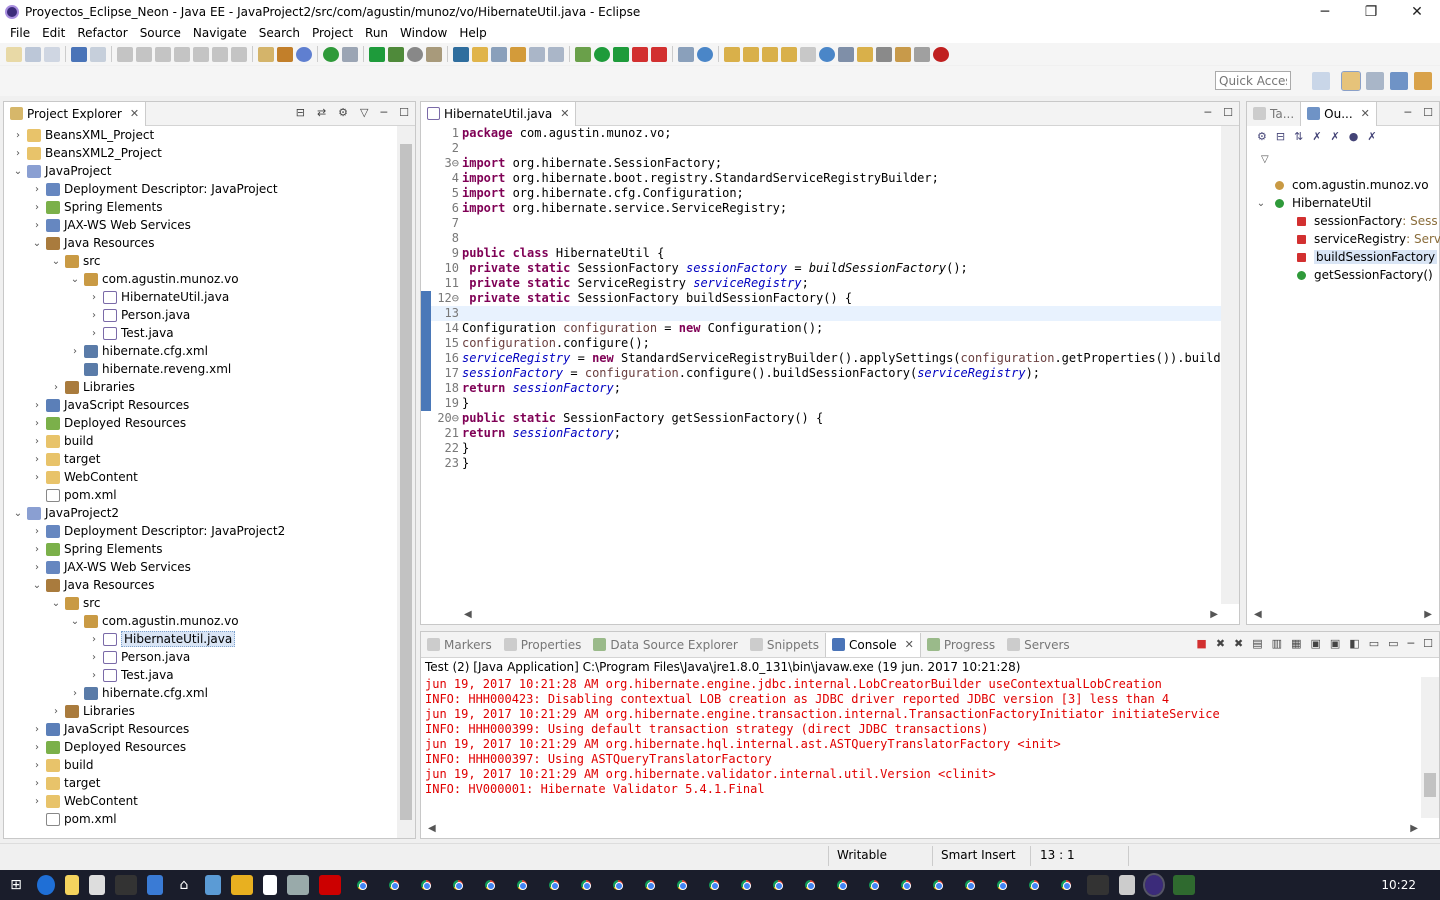 Image resolution: width=1440 pixels, height=900 pixels. Describe the element at coordinates (827, 54) in the screenshot. I see `globe-icon` at that location.